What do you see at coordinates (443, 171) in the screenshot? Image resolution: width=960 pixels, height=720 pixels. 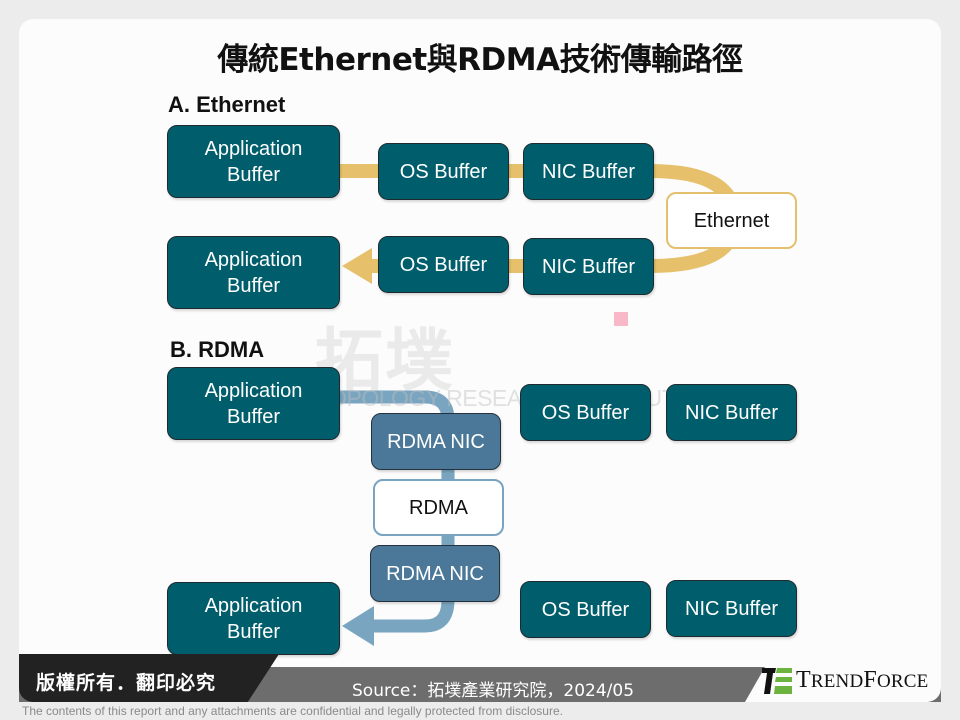 I see `eth-os-buffer-top: OS Buffer` at bounding box center [443, 171].